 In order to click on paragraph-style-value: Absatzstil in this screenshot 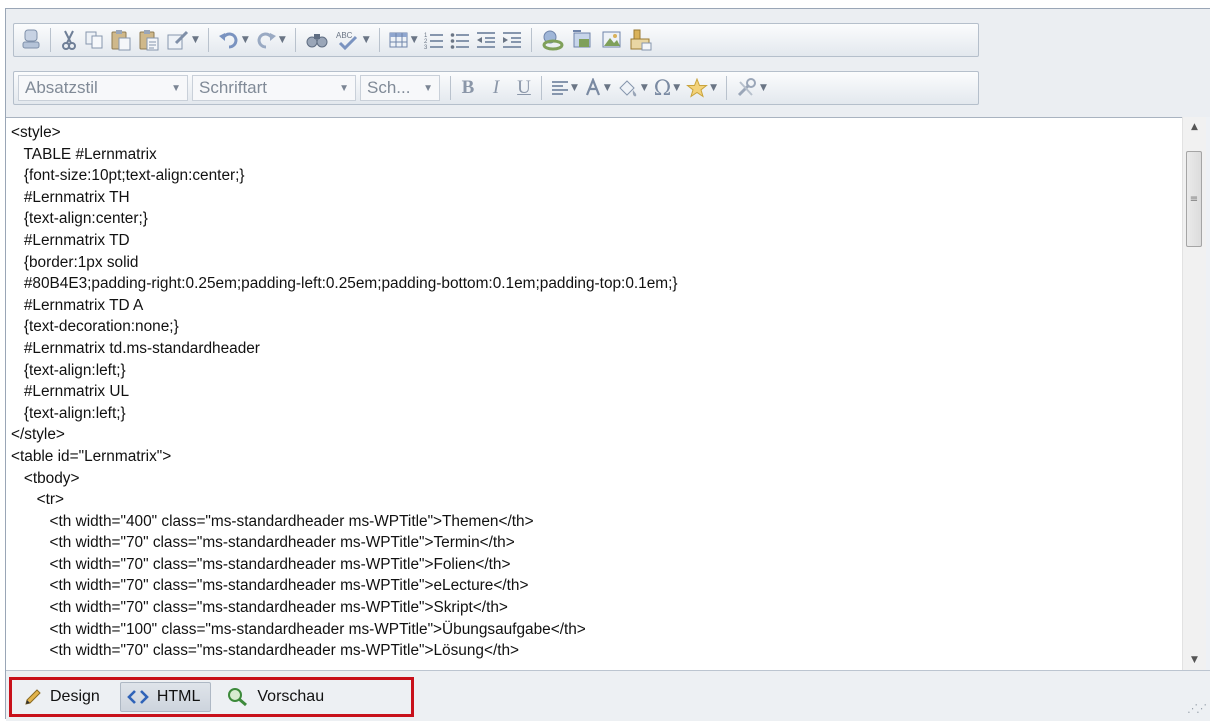, I will do `click(61, 87)`.